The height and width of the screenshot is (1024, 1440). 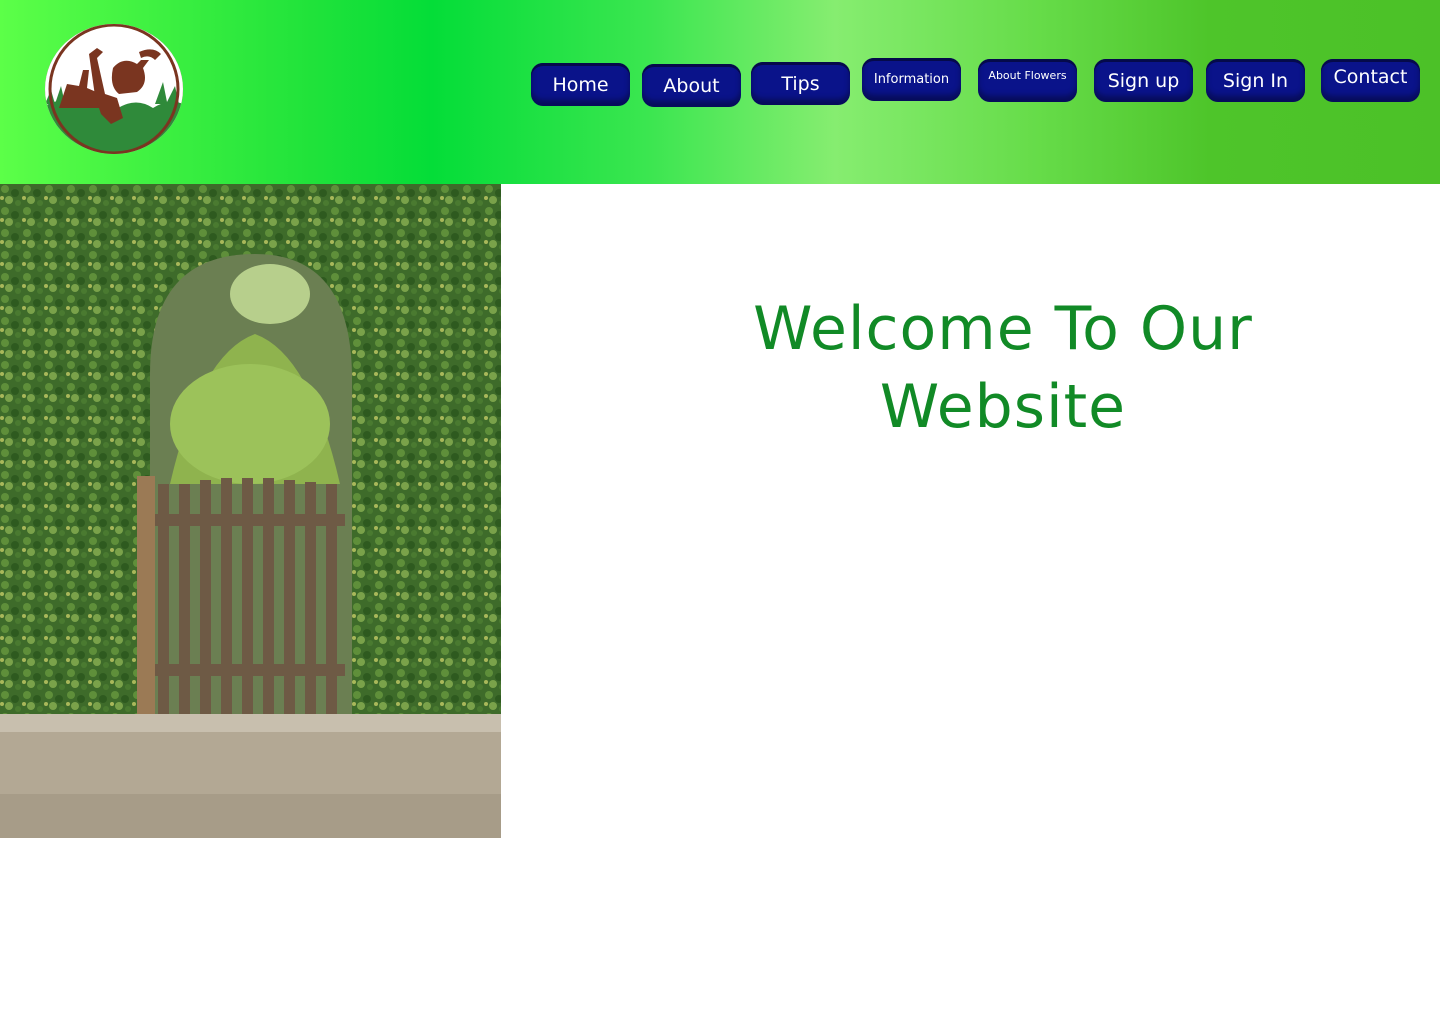 I want to click on nav-home-label: Home, so click(x=580, y=84).